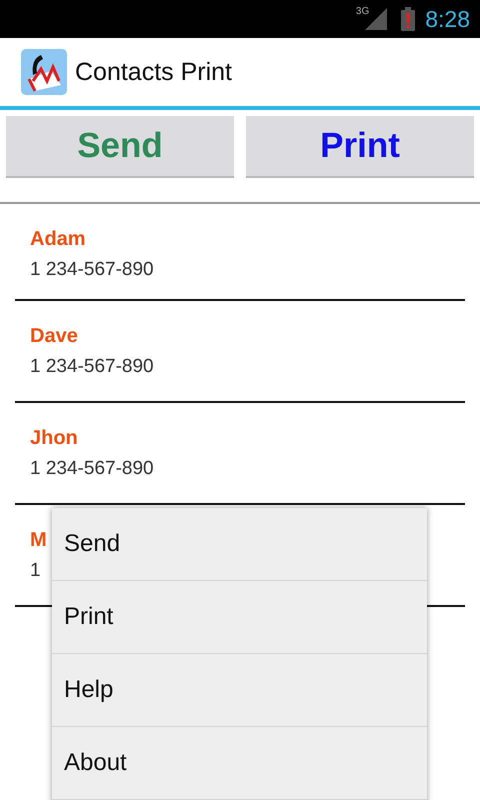 The image size is (480, 800). Describe the element at coordinates (58, 239) in the screenshot. I see `contact-name: Adam` at that location.